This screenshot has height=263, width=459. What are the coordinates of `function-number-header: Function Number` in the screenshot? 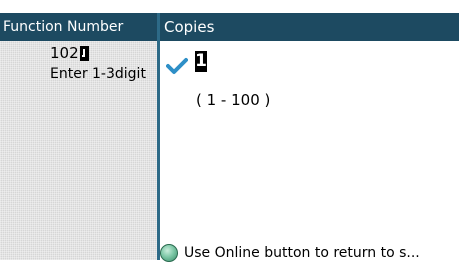 It's located at (78, 27).